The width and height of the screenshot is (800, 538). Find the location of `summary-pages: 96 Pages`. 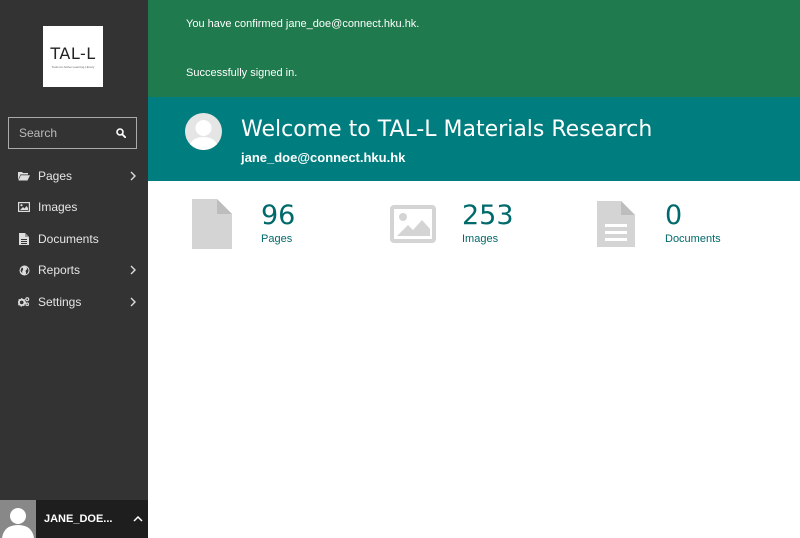

summary-pages: 96 Pages is located at coordinates (242, 224).